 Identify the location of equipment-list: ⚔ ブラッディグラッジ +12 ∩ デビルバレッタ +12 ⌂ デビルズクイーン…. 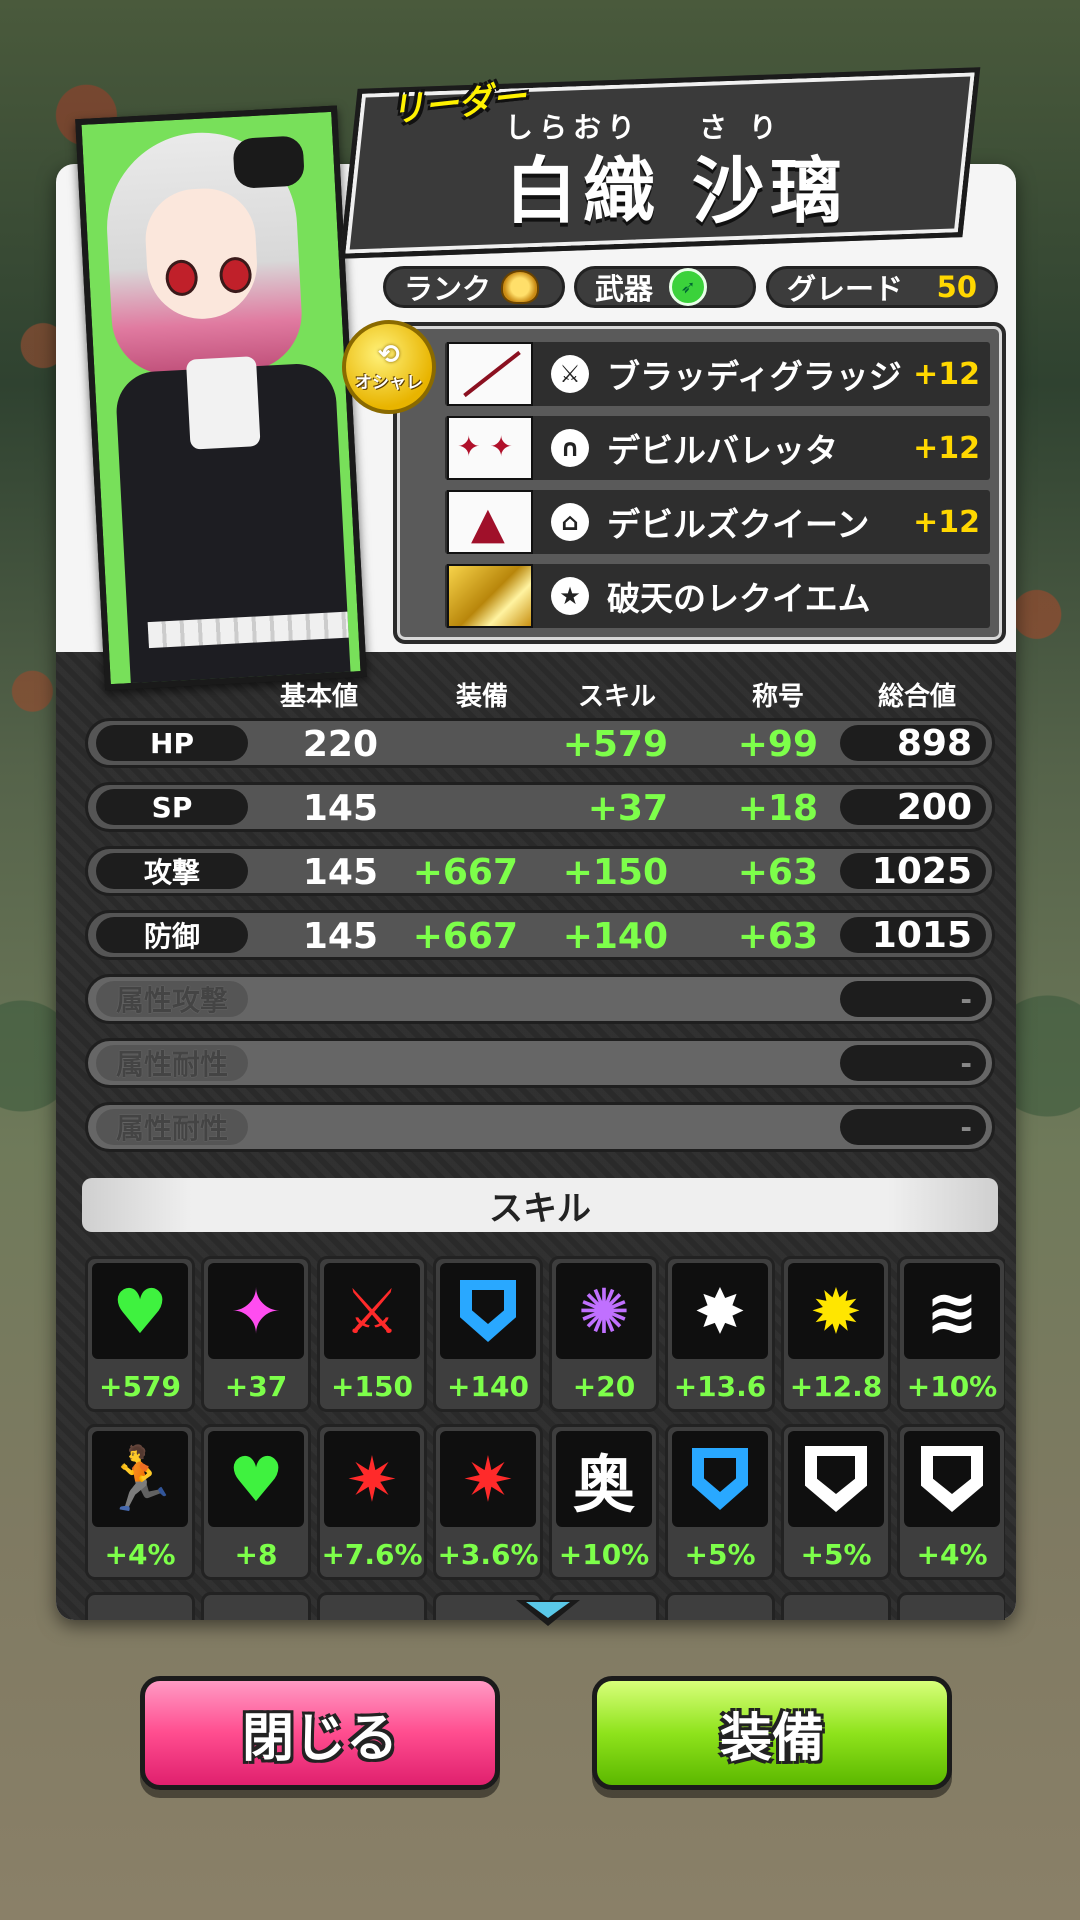
(699, 483).